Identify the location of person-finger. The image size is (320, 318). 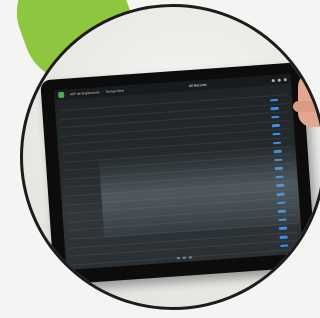
(306, 106).